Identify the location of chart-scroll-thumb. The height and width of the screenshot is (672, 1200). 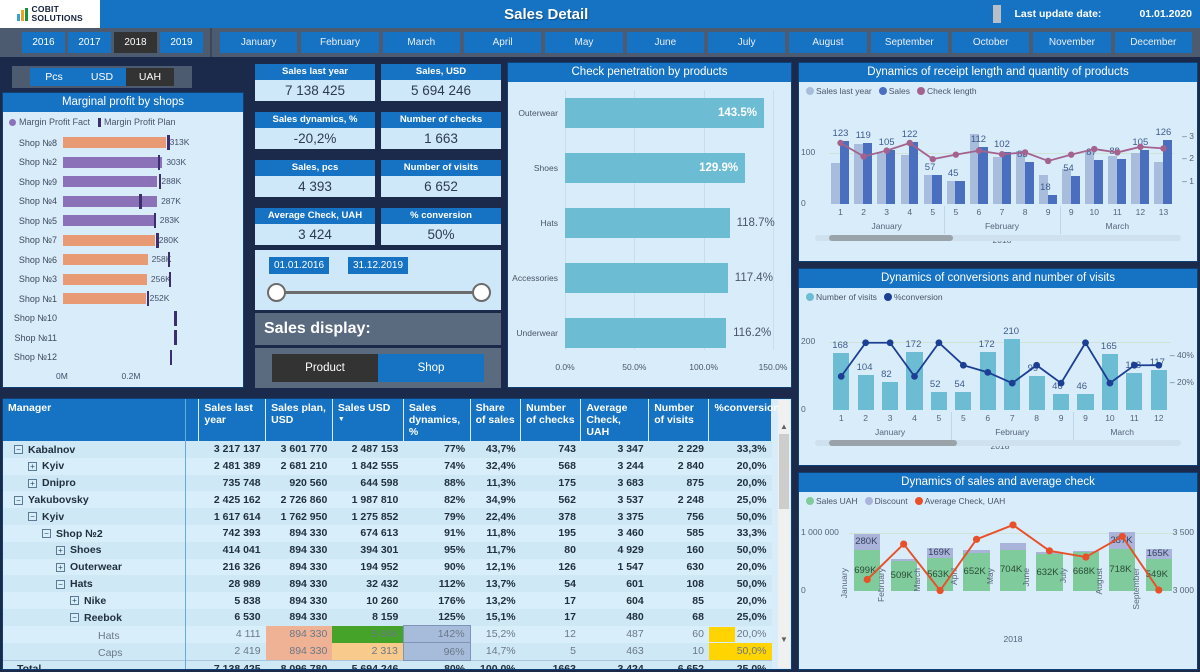
(893, 443).